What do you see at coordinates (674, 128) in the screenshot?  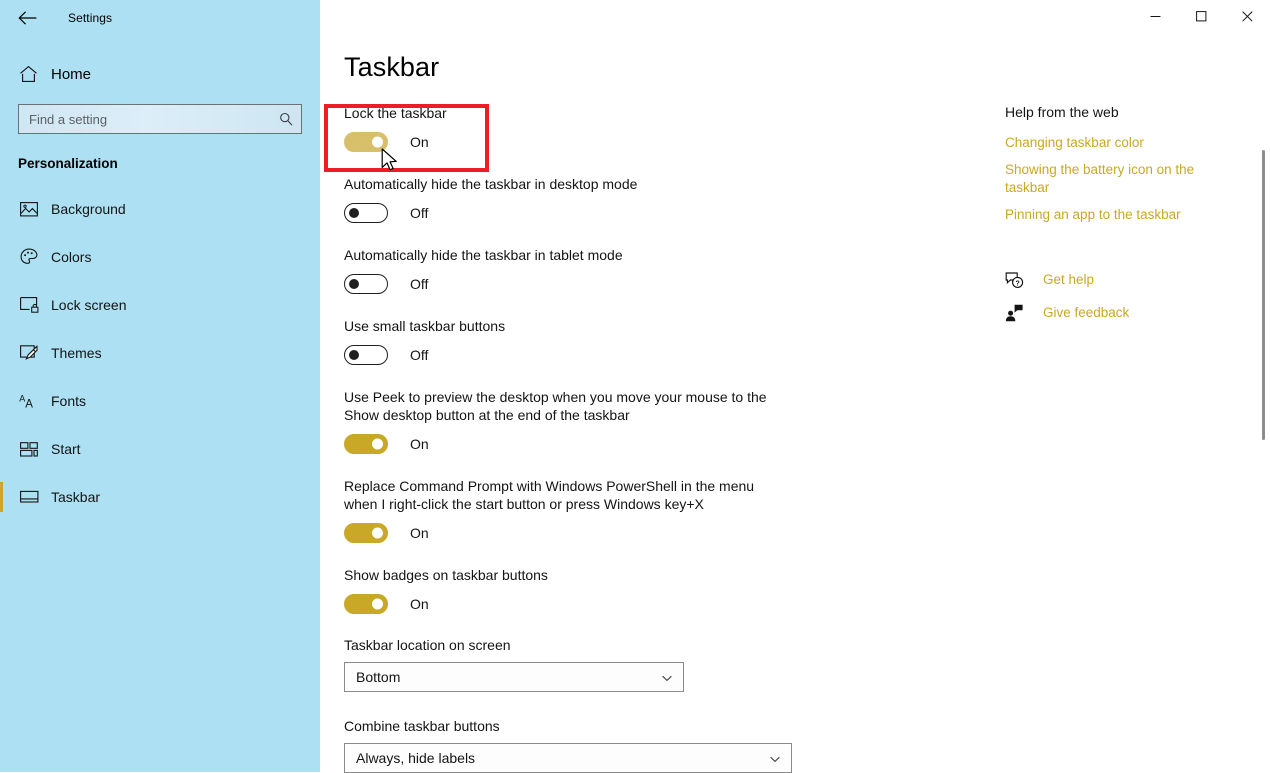 I see `setting-lock-the-taskbar: Lock the taskbar On` at bounding box center [674, 128].